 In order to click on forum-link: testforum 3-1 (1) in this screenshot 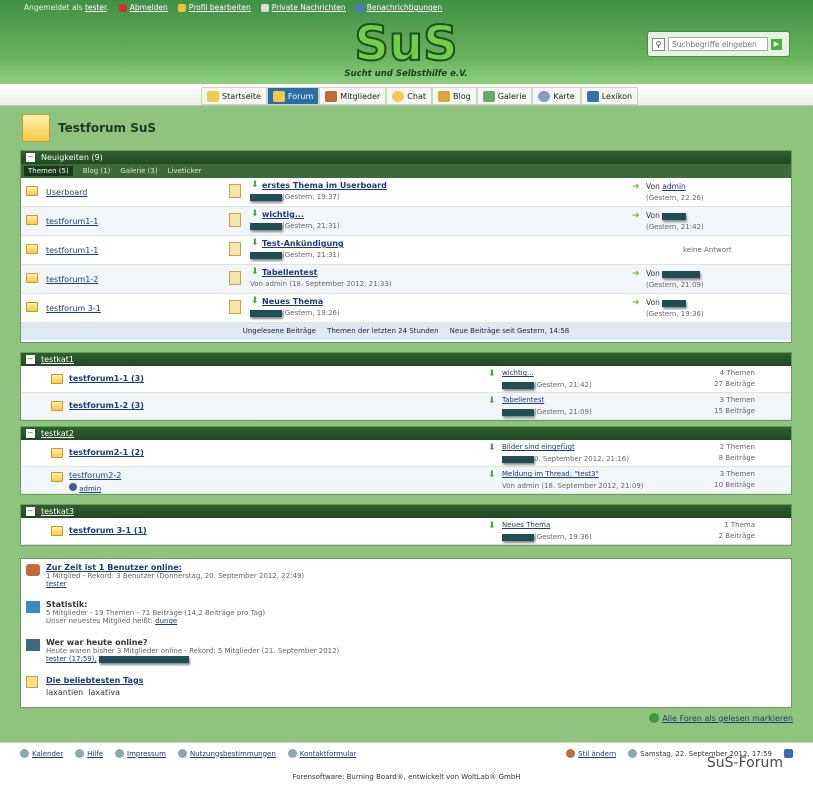, I will do `click(108, 530)`.